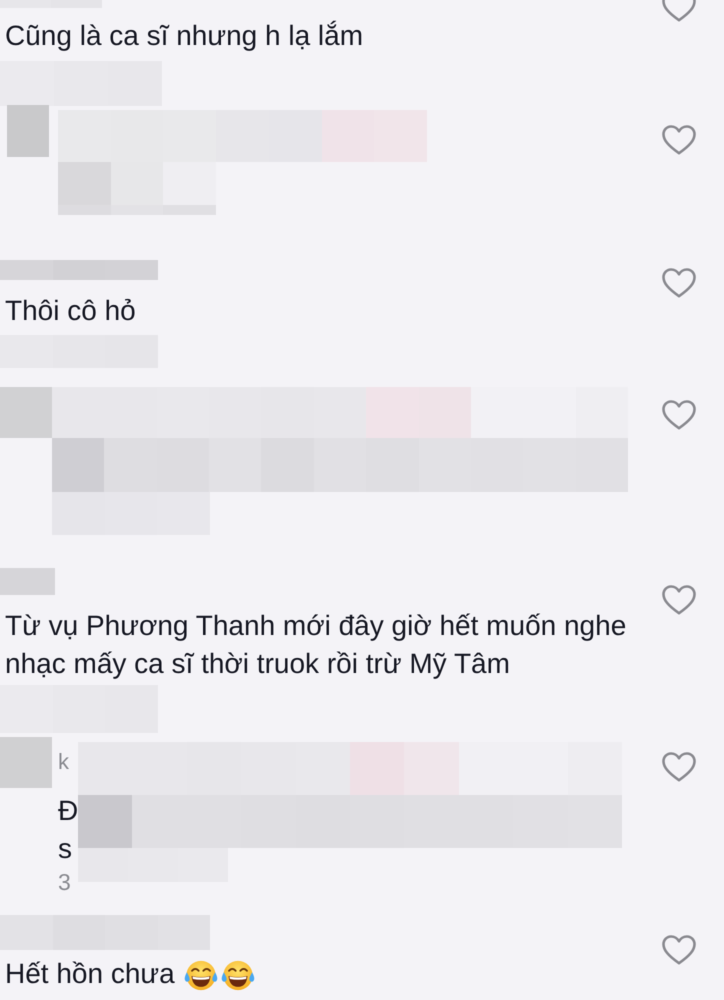 The height and width of the screenshot is (1000, 724). What do you see at coordinates (64, 882) in the screenshot?
I see `reply-time: 3` at bounding box center [64, 882].